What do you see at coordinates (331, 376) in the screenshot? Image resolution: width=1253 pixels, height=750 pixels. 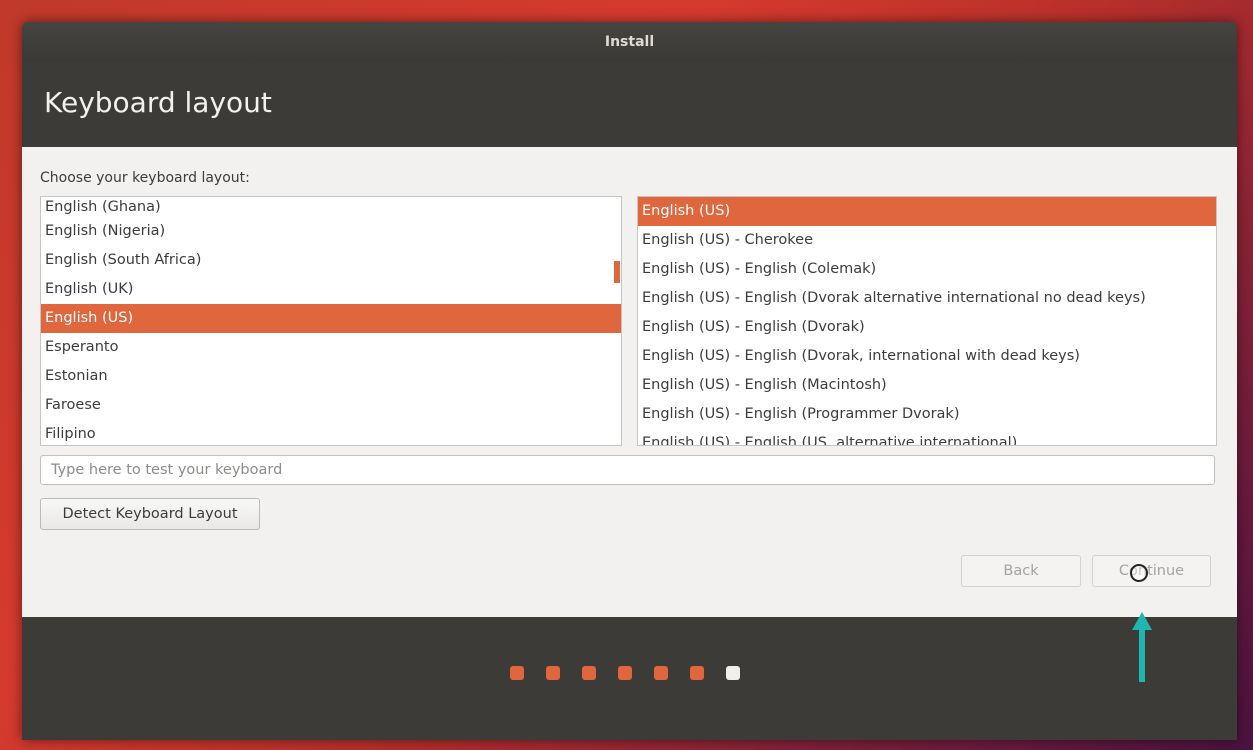 I see `layout-item: Estonian` at bounding box center [331, 376].